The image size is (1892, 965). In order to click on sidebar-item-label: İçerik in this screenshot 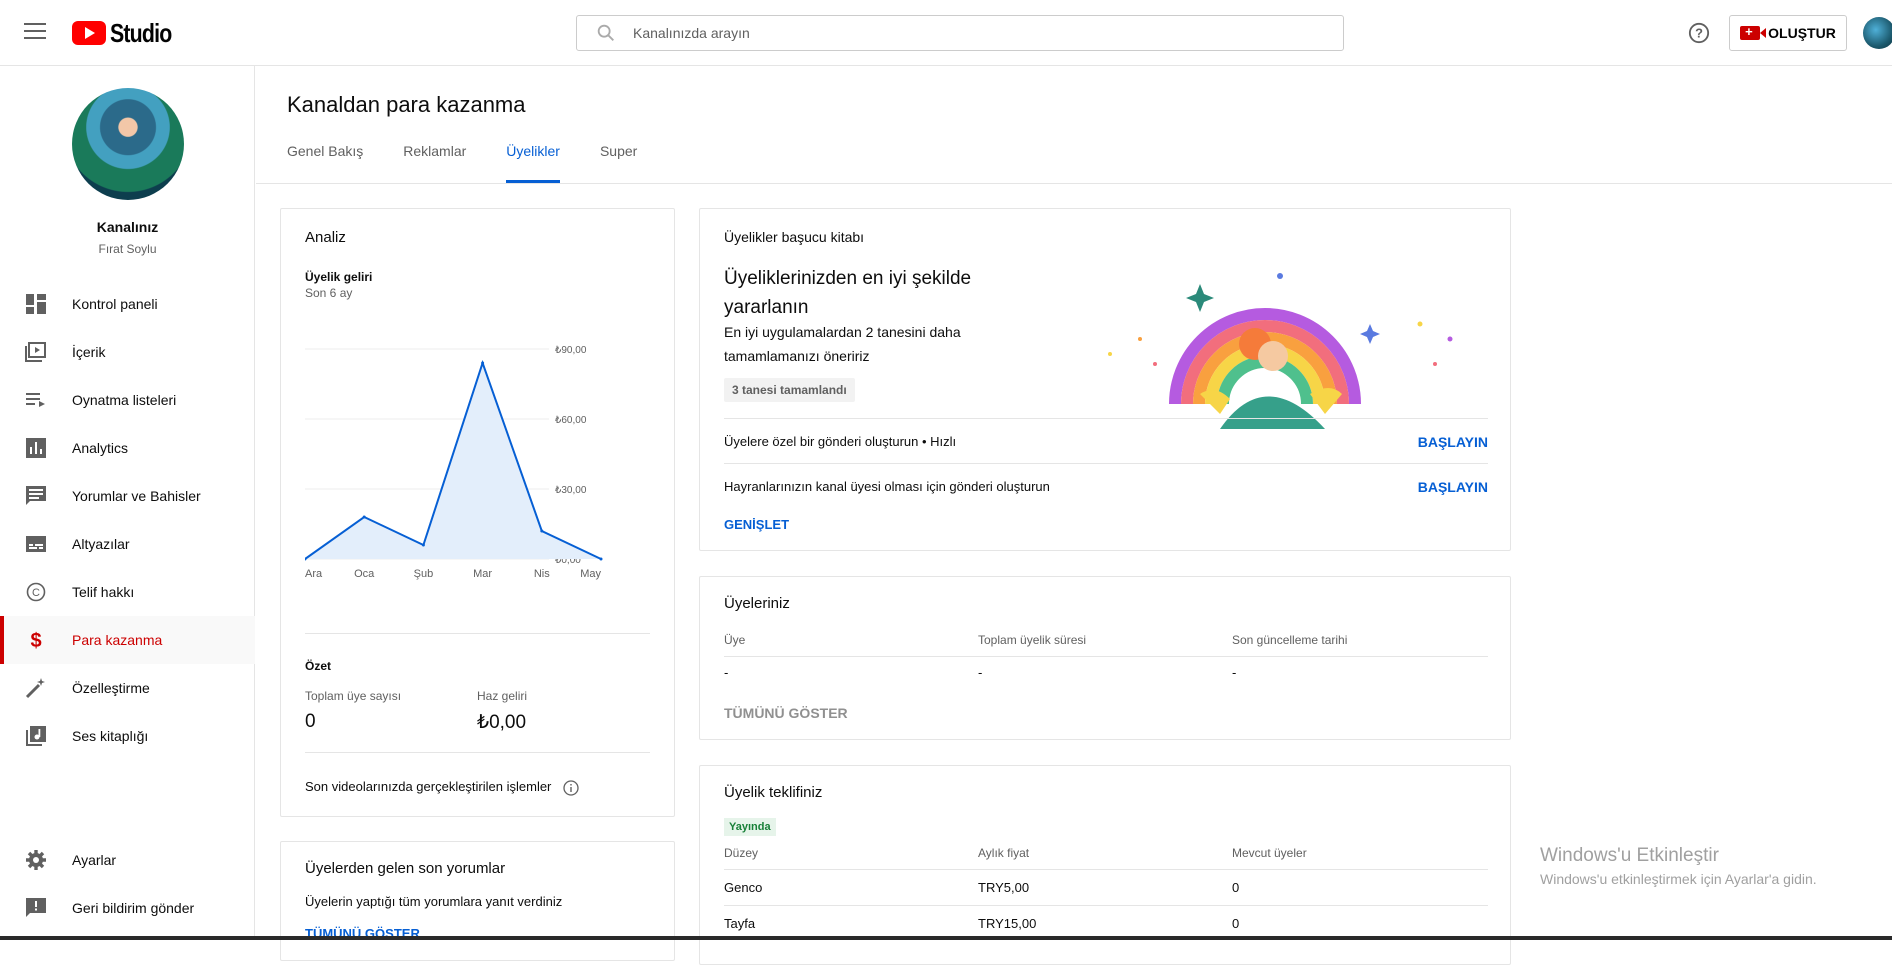, I will do `click(89, 352)`.